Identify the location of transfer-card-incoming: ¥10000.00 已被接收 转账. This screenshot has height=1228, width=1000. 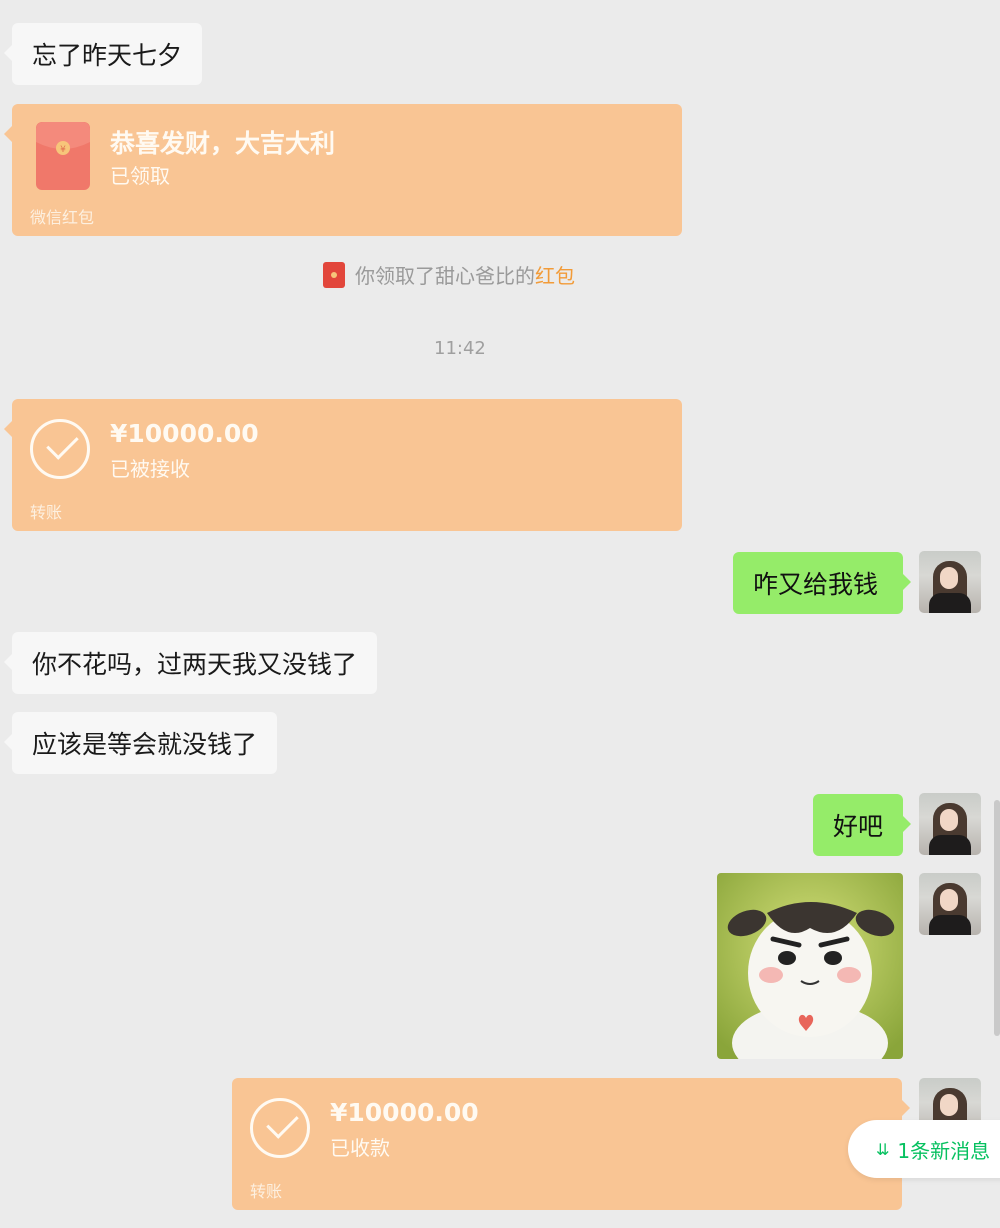
(343, 465).